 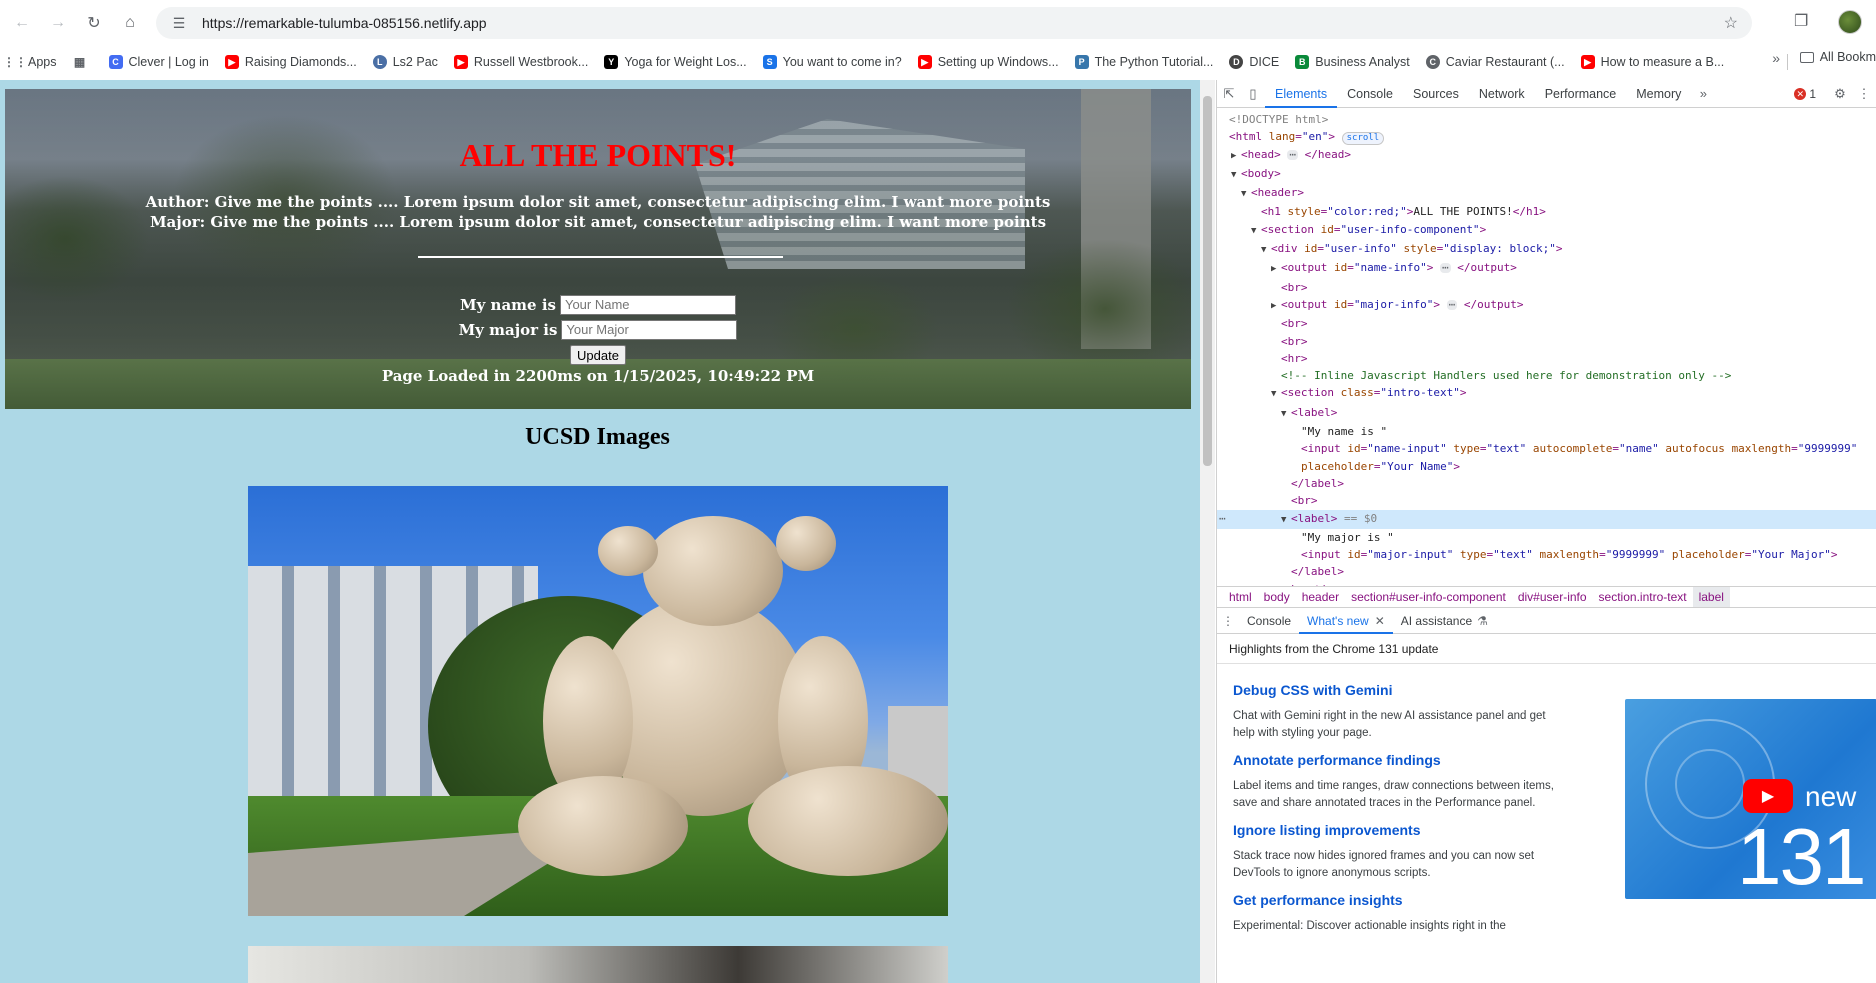 What do you see at coordinates (159, 62) in the screenshot?
I see `bookmark-item: C Clever | Log in` at bounding box center [159, 62].